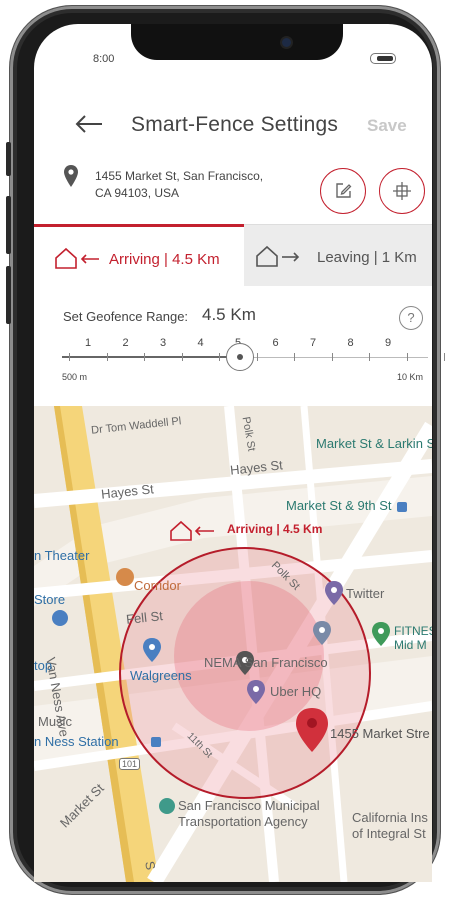 The height and width of the screenshot is (900, 456). Describe the element at coordinates (130, 764) in the screenshot. I see `highway-shield-101: 101` at that location.